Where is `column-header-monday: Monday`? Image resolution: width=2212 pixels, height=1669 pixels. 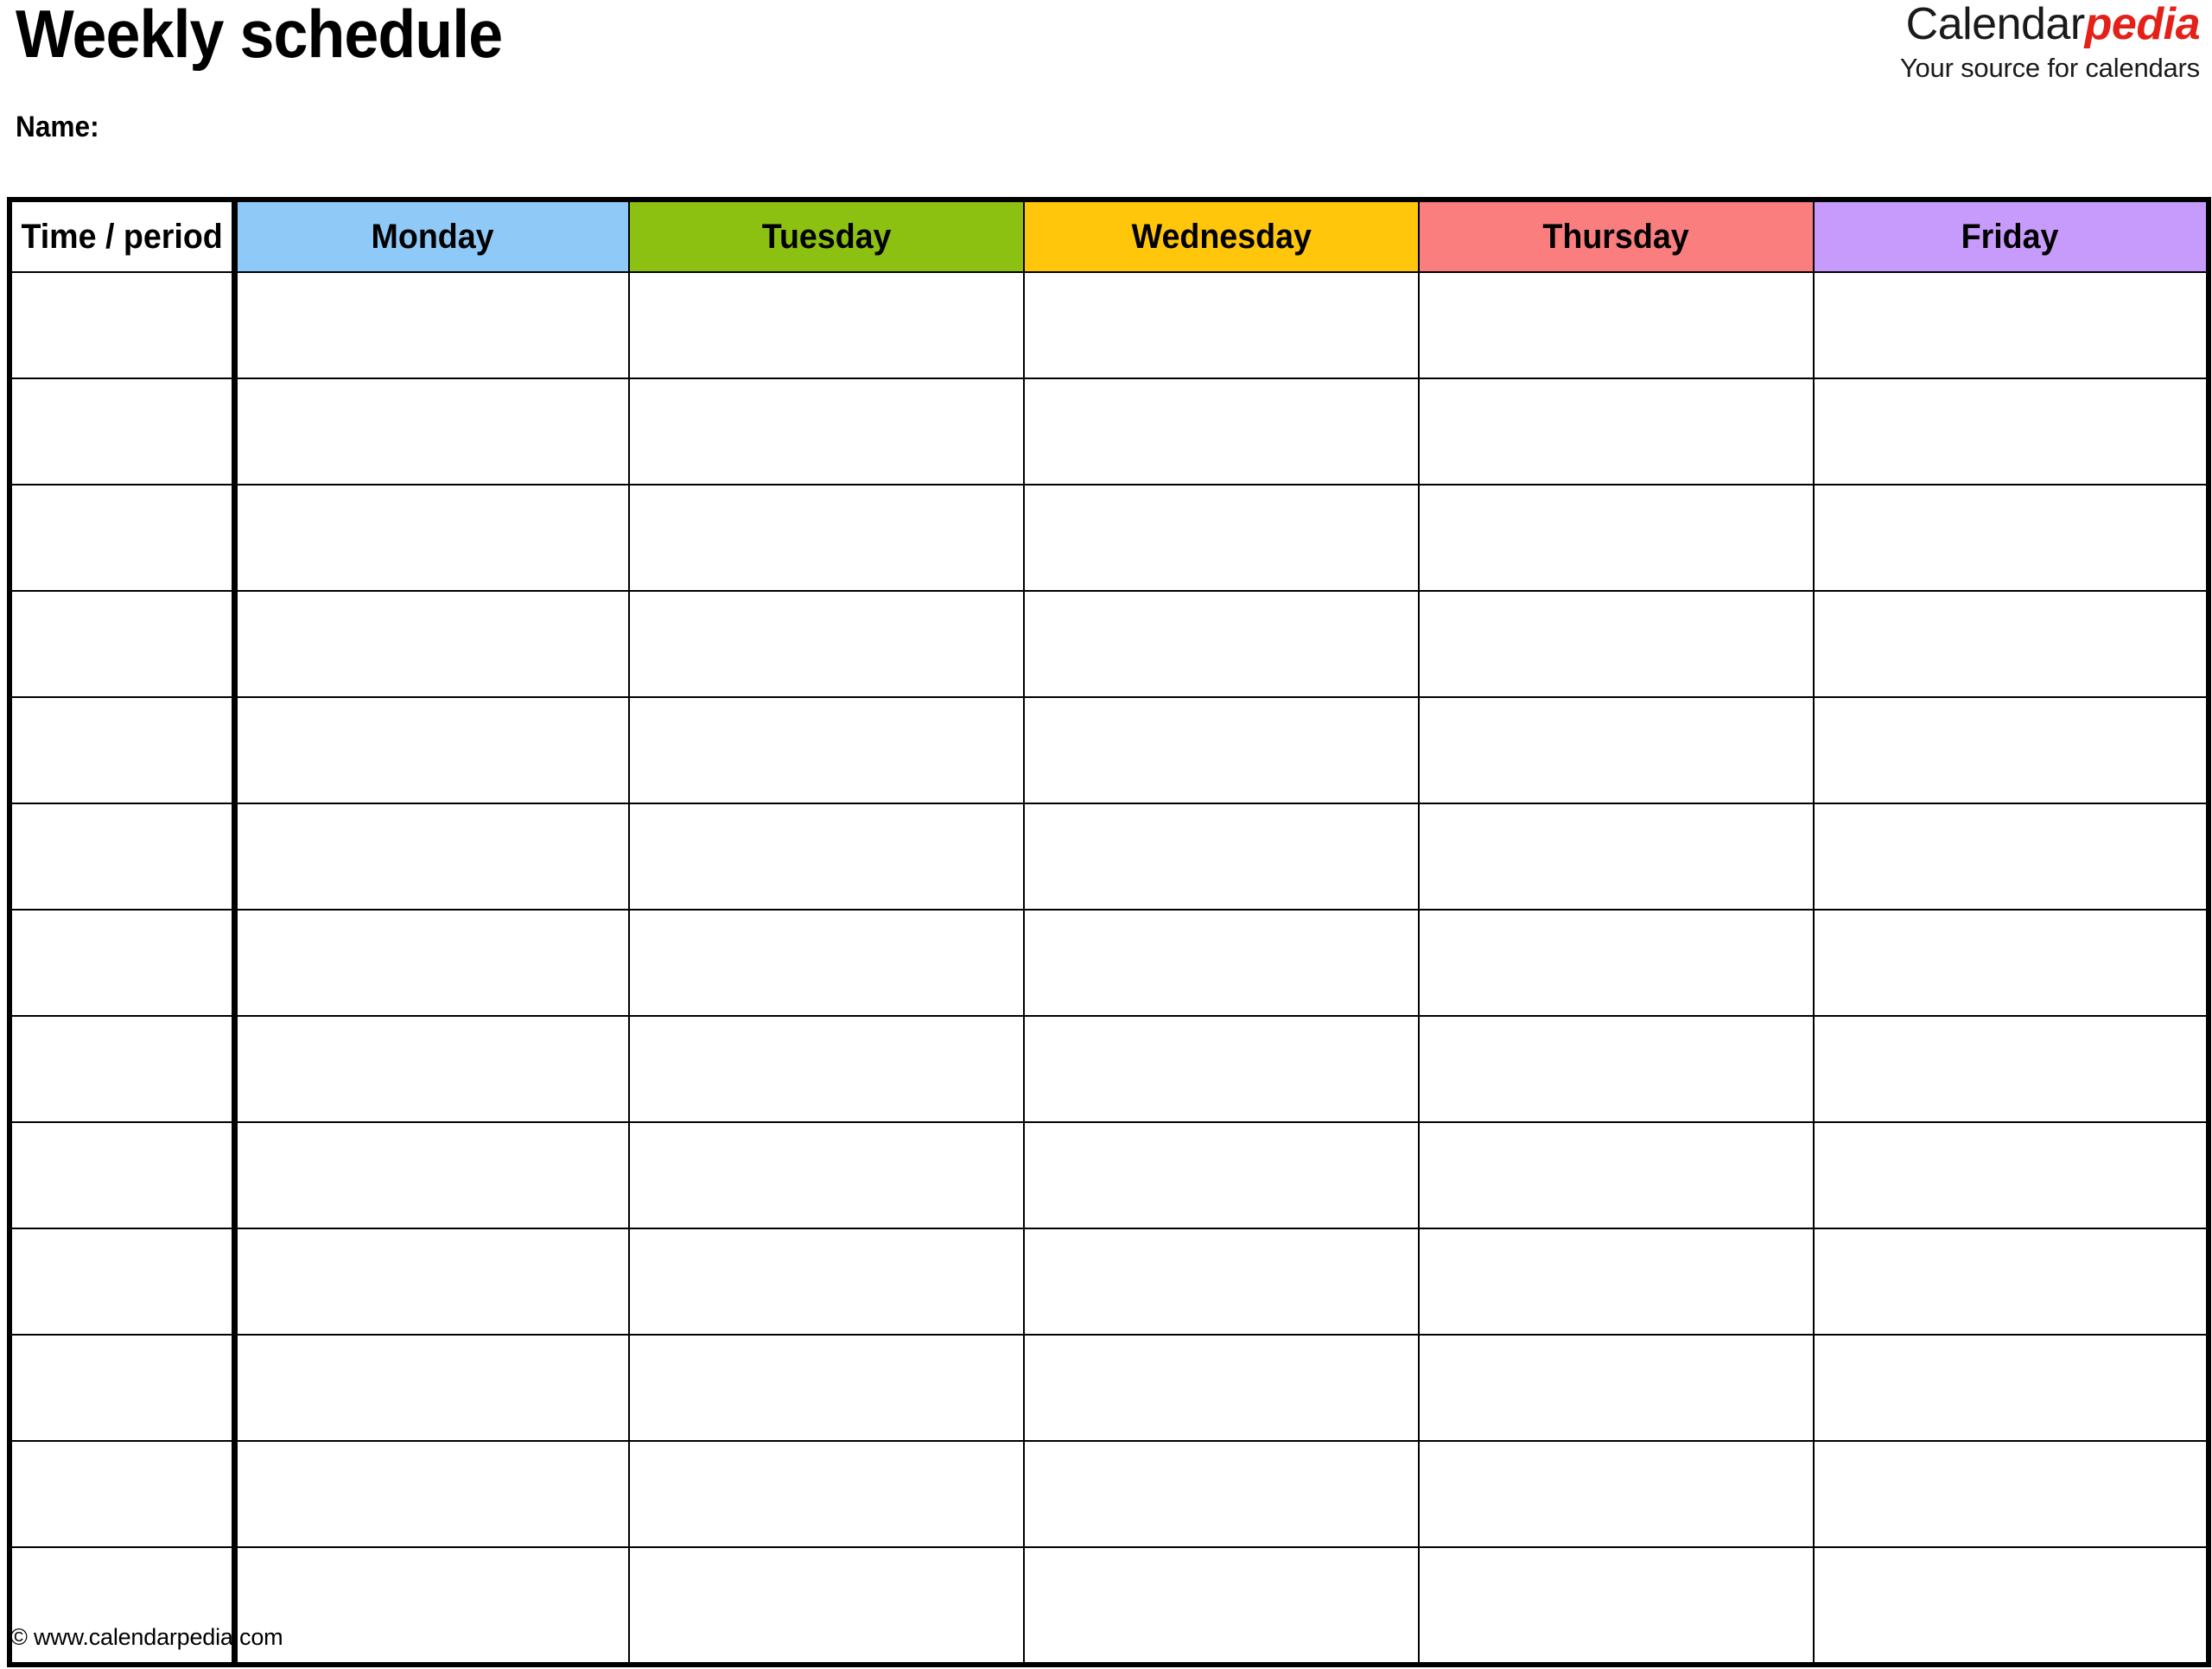
column-header-monday: Monday is located at coordinates (431, 236).